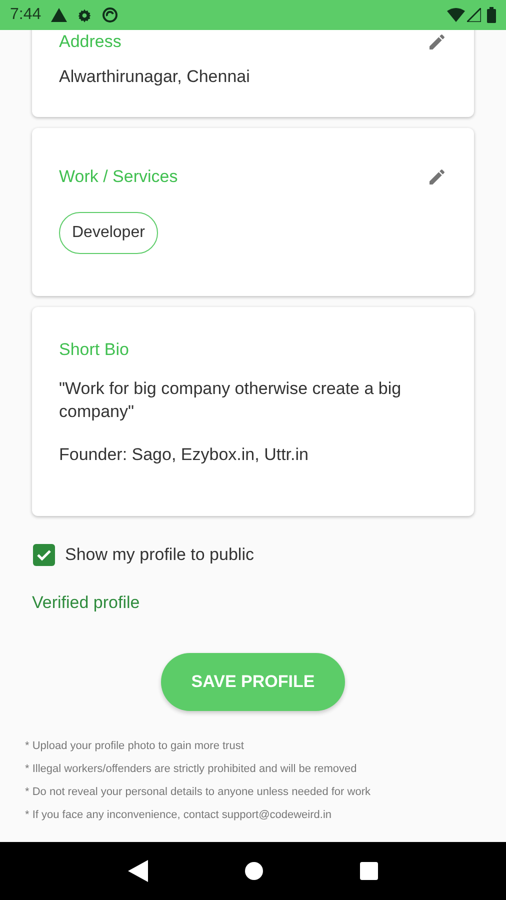  Describe the element at coordinates (44, 555) in the screenshot. I see `checkbox` at that location.